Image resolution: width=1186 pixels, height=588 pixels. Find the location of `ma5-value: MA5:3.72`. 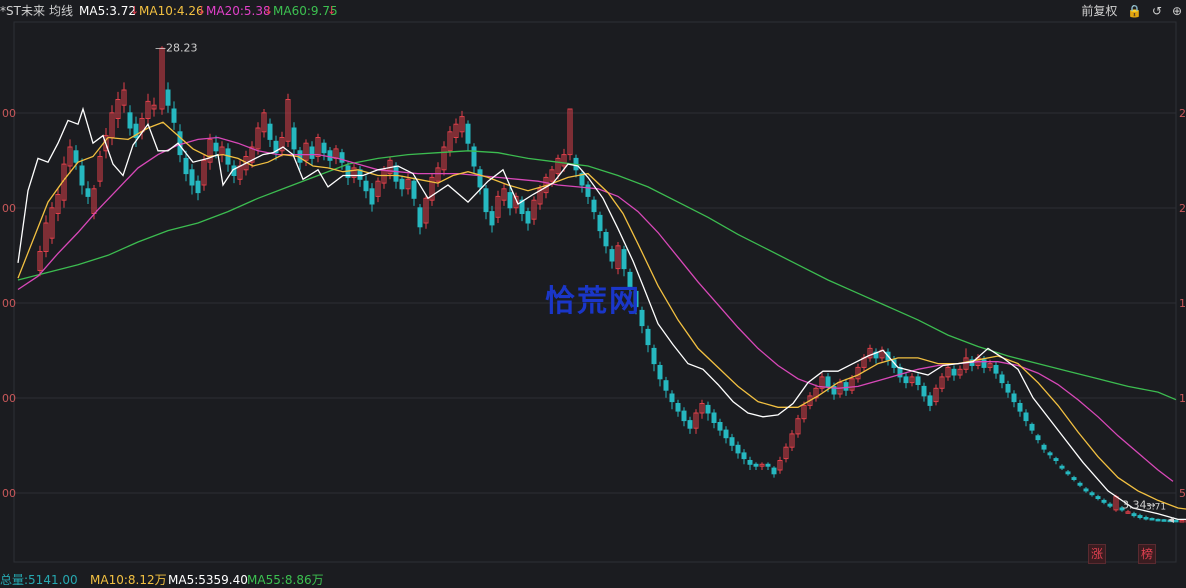

ma5-value: MA5:3.72 is located at coordinates (107, 11).